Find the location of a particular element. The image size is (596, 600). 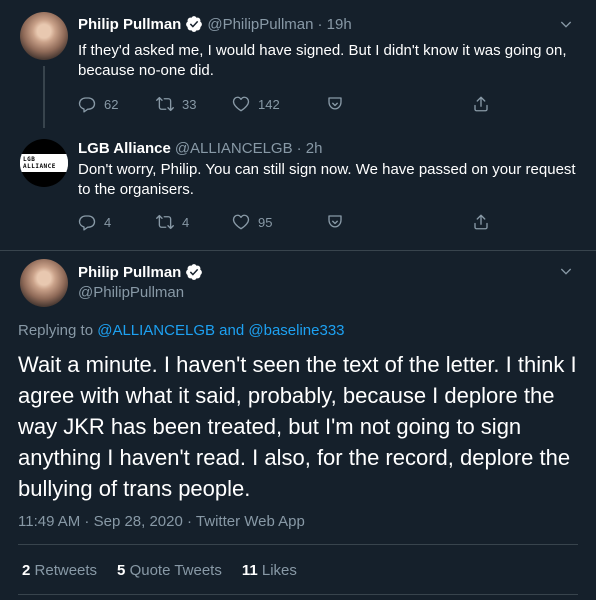

tweet-actions: 4 4 95 is located at coordinates (284, 222).